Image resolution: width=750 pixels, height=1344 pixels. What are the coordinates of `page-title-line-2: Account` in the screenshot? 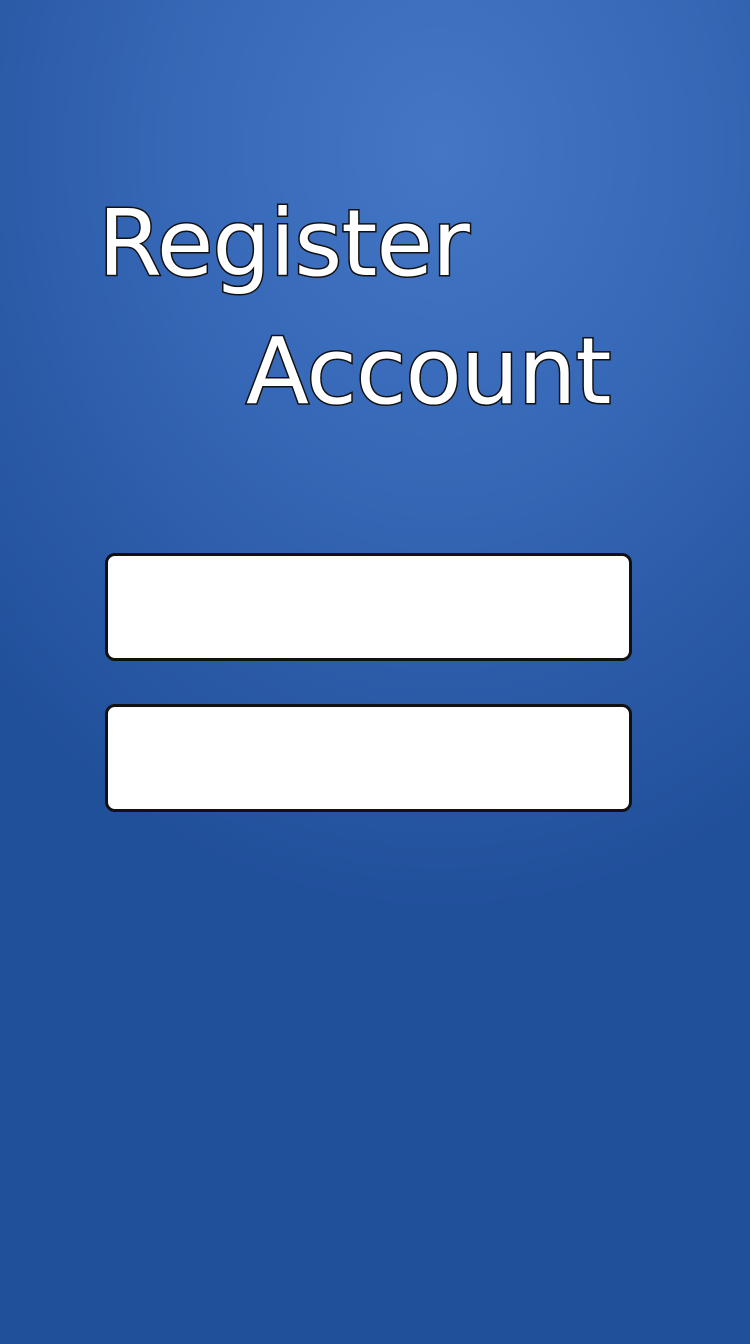 It's located at (428, 371).